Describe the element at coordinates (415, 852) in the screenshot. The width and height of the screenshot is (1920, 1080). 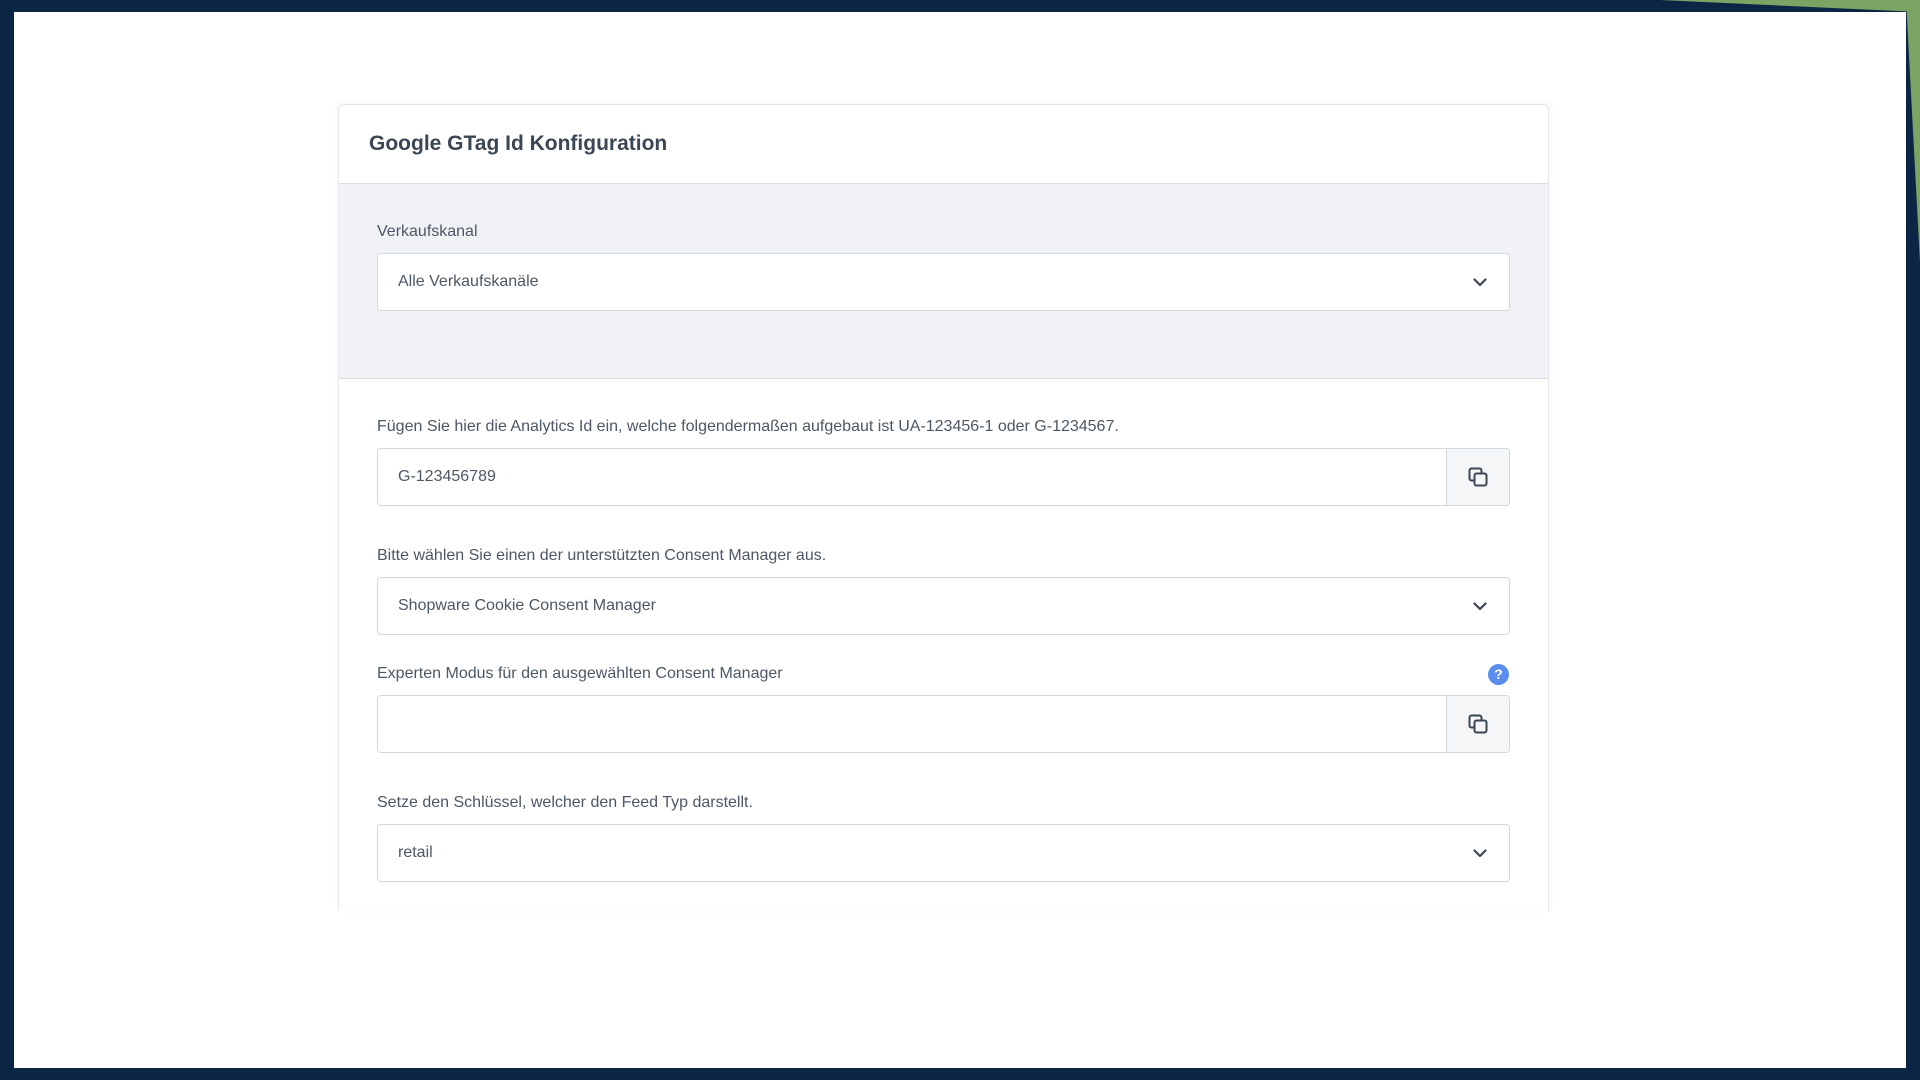
I see `feed-type-value: retail` at that location.